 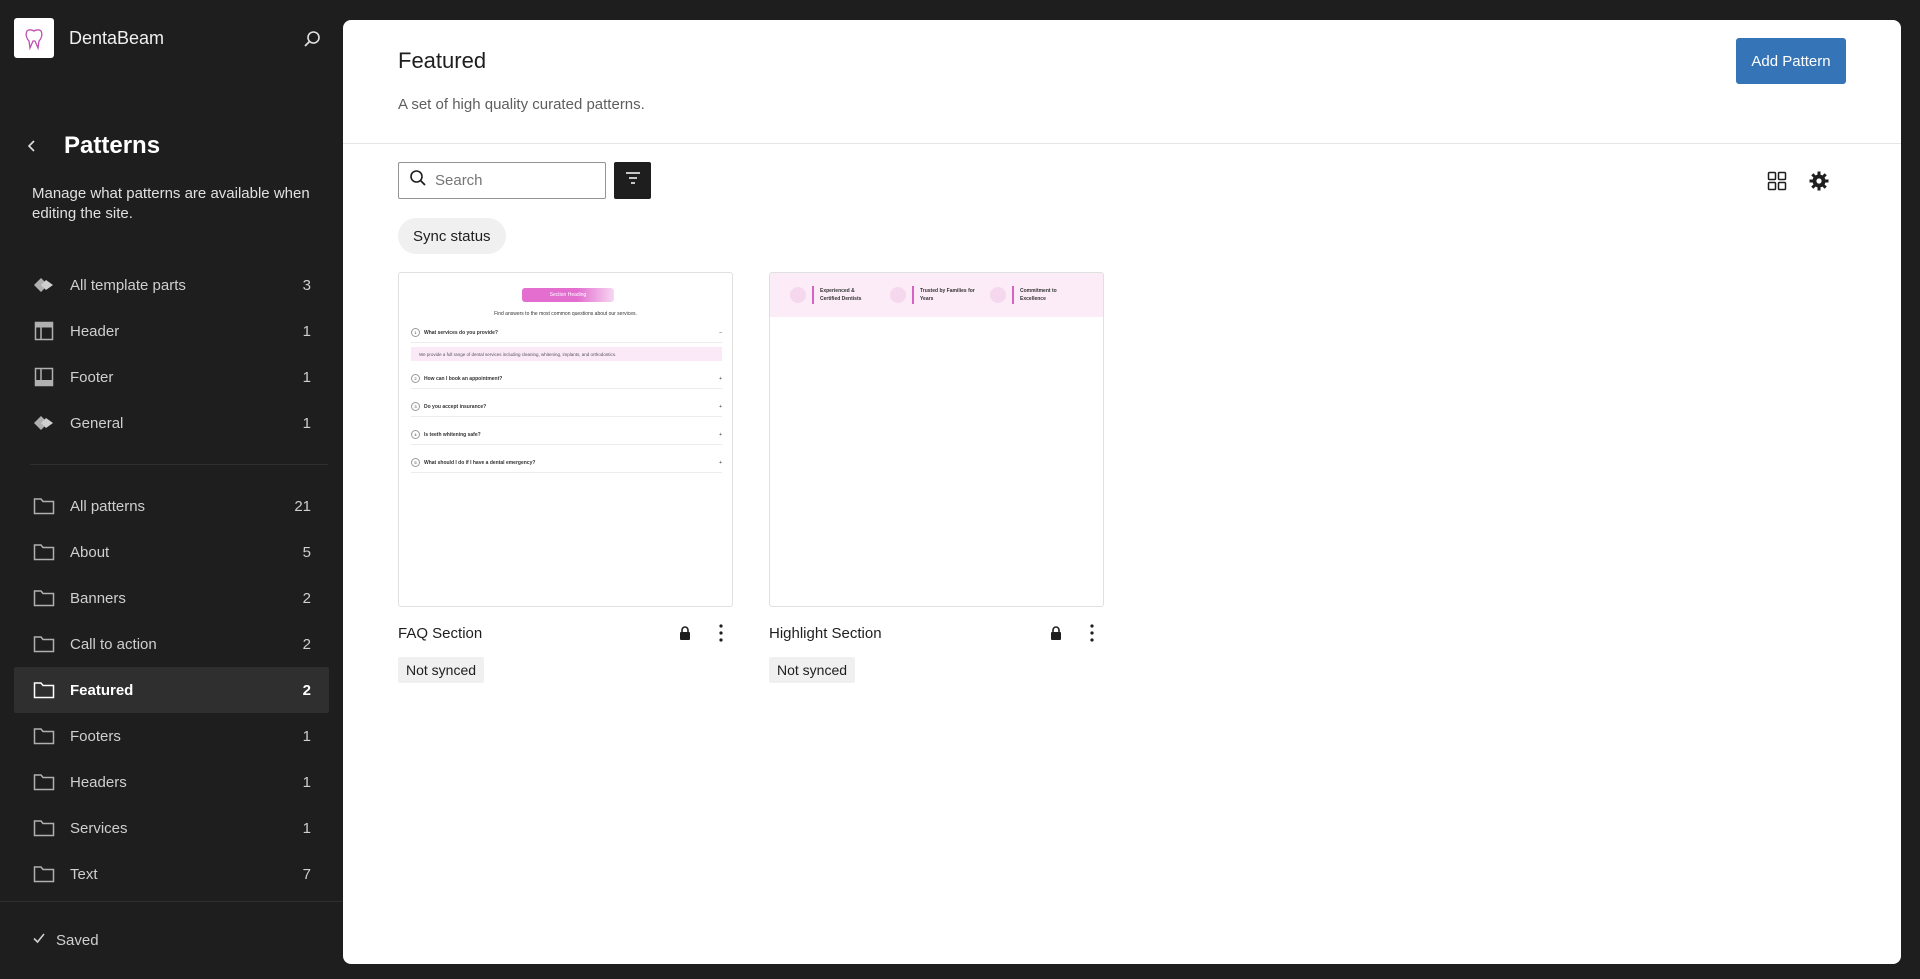 What do you see at coordinates (452, 236) in the screenshot?
I see `sync-status-filter: Sync status` at bounding box center [452, 236].